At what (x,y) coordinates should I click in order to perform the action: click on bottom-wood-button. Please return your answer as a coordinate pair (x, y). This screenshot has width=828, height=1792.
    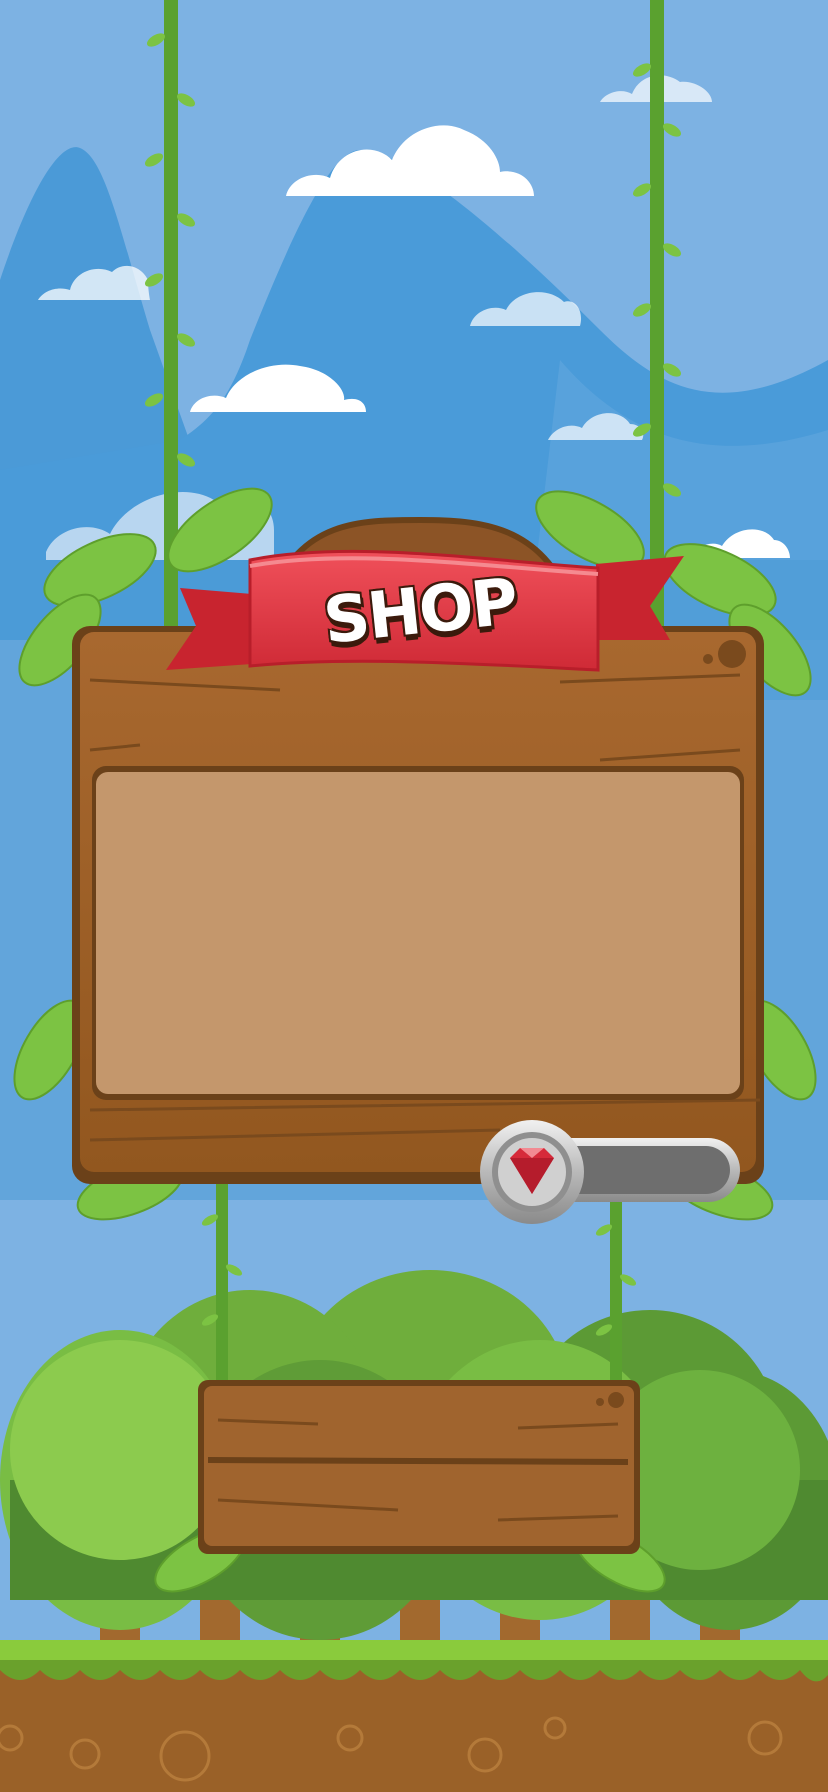
    Looking at the image, I should click on (419, 1467).